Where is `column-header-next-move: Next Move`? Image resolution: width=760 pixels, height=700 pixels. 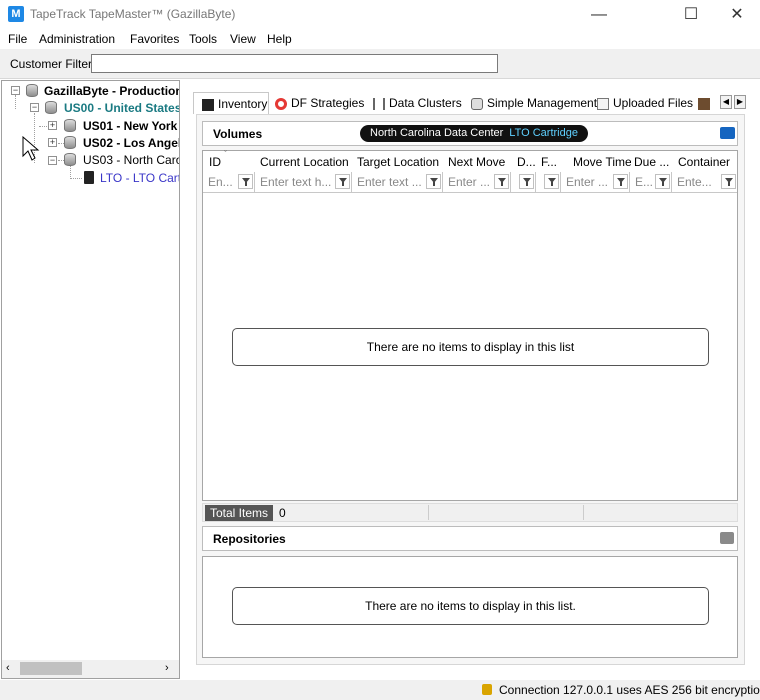
column-header-next-move: Next Move is located at coordinates (479, 162).